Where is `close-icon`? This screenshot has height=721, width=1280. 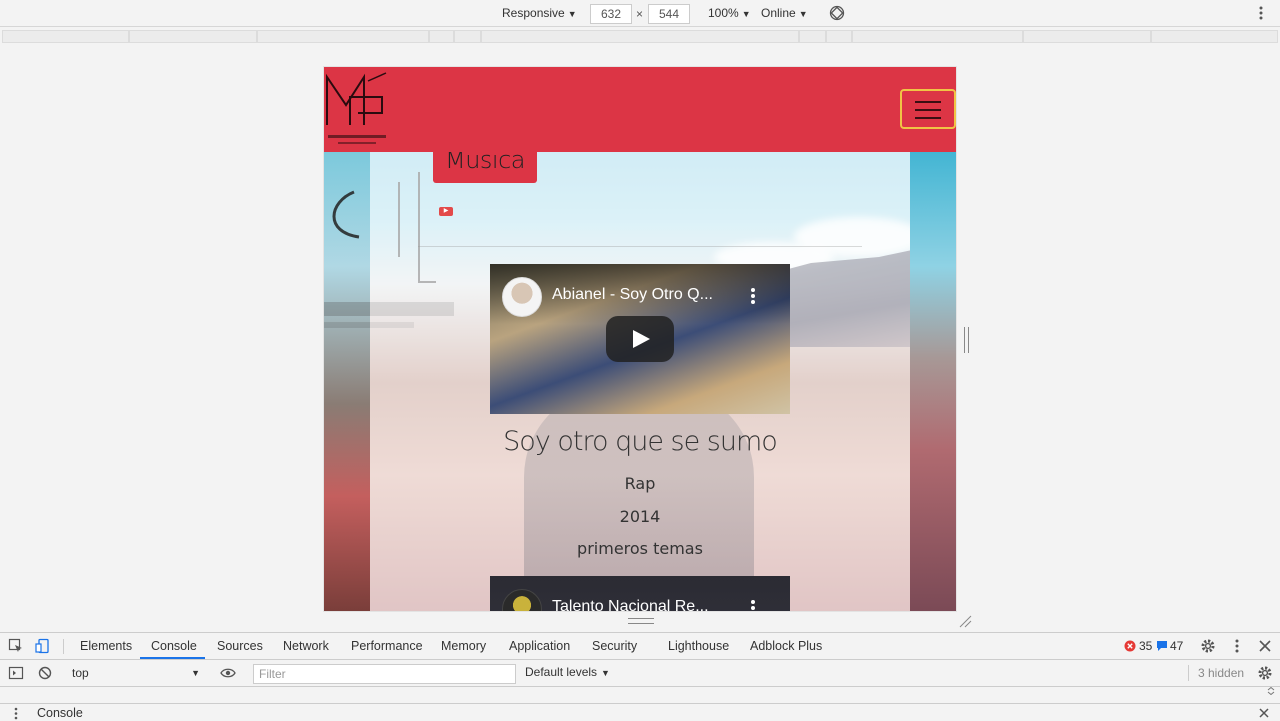 close-icon is located at coordinates (1265, 646).